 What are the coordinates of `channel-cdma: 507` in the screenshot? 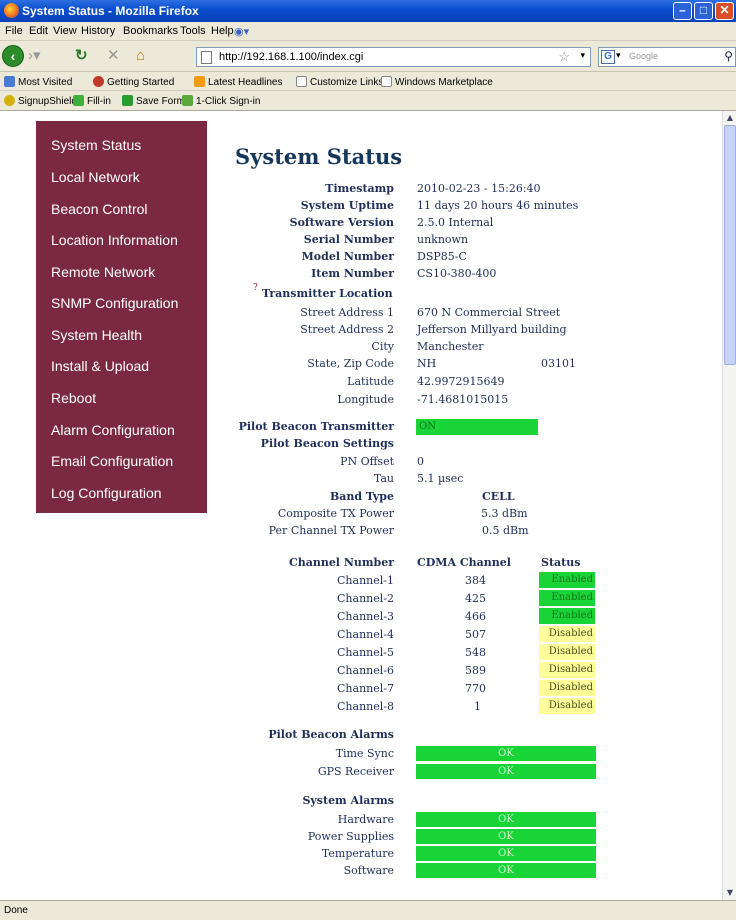 It's located at (475, 634).